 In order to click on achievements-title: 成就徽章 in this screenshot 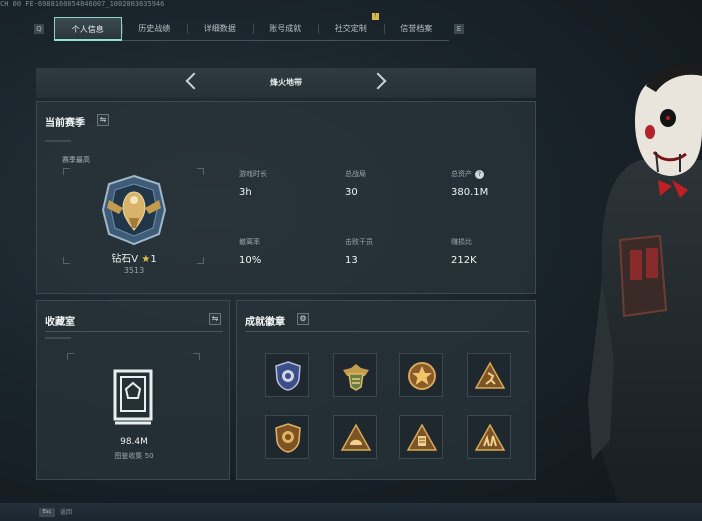, I will do `click(265, 322)`.